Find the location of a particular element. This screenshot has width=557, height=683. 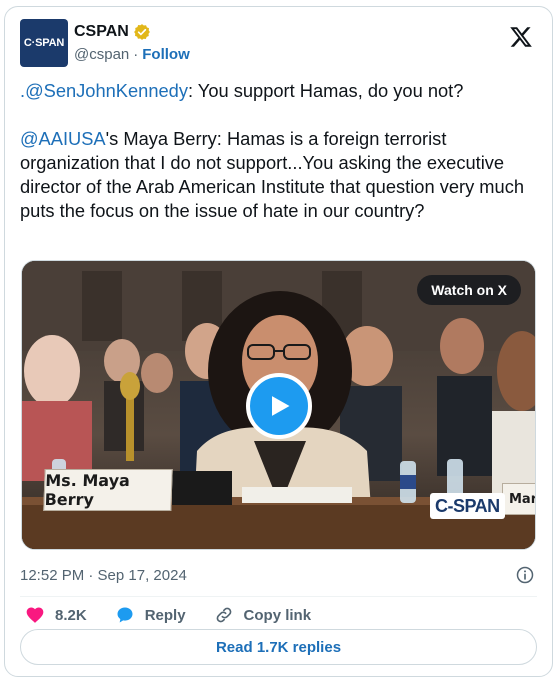

reply-label: Reply is located at coordinates (165, 615).